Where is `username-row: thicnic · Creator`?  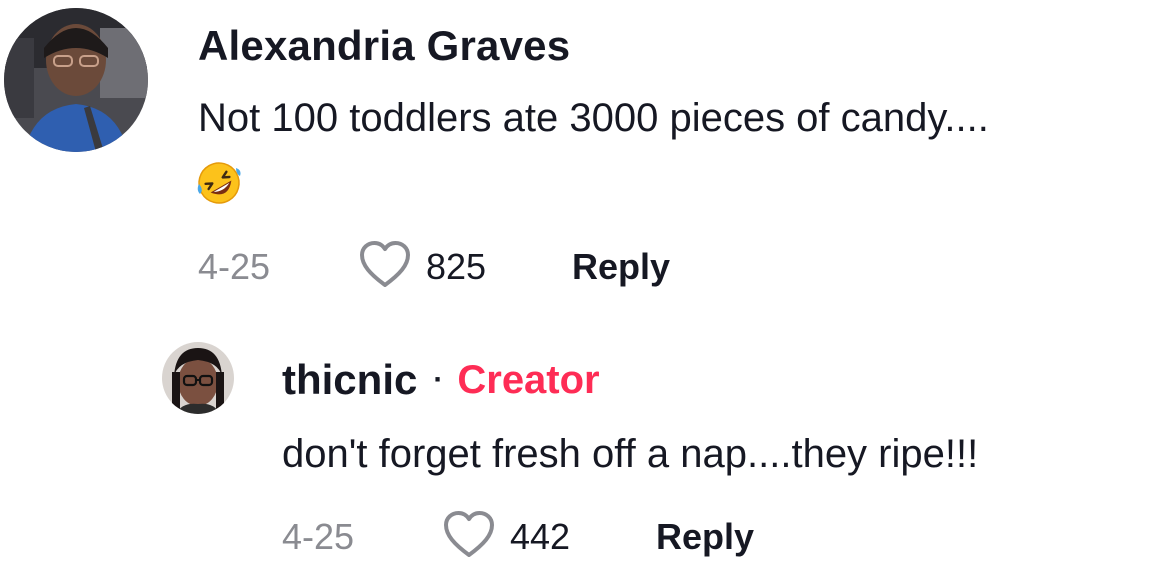
username-row: thicnic · Creator is located at coordinates (441, 380).